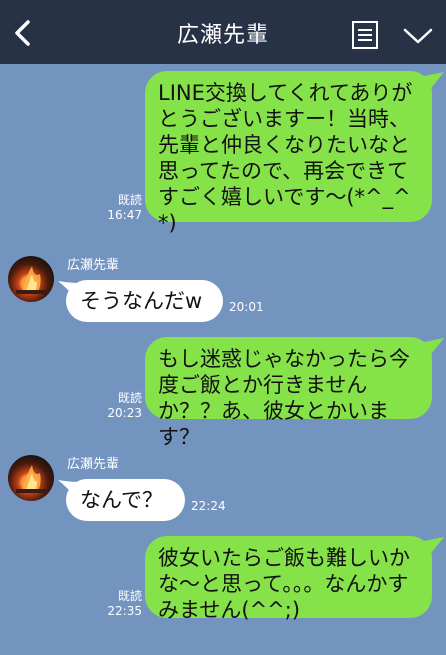 Image resolution: width=446 pixels, height=655 pixels. Describe the element at coordinates (208, 506) in the screenshot. I see `message-time: 22:24` at that location.